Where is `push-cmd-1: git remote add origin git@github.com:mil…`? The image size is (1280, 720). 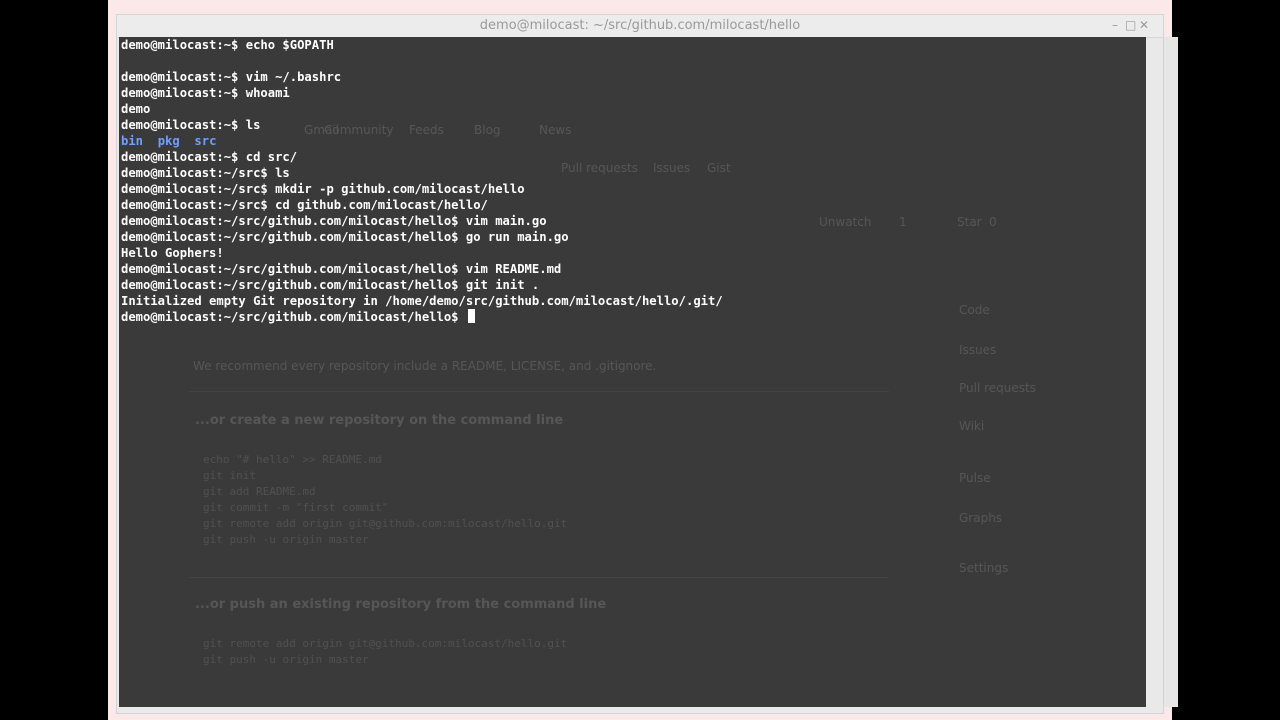
push-cmd-1: git remote add origin git@github.com:mil… is located at coordinates (385, 643).